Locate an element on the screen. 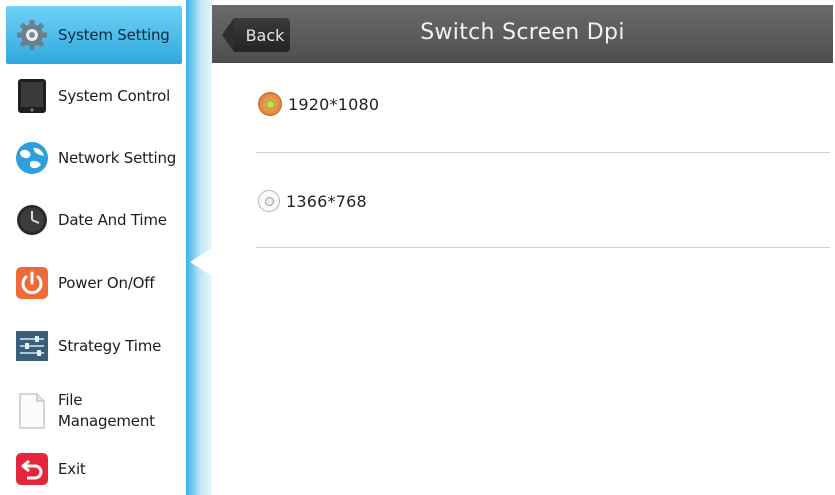 This screenshot has width=835, height=495. sidebar-item-strategy-time: Strategy Time is located at coordinates (94, 346).